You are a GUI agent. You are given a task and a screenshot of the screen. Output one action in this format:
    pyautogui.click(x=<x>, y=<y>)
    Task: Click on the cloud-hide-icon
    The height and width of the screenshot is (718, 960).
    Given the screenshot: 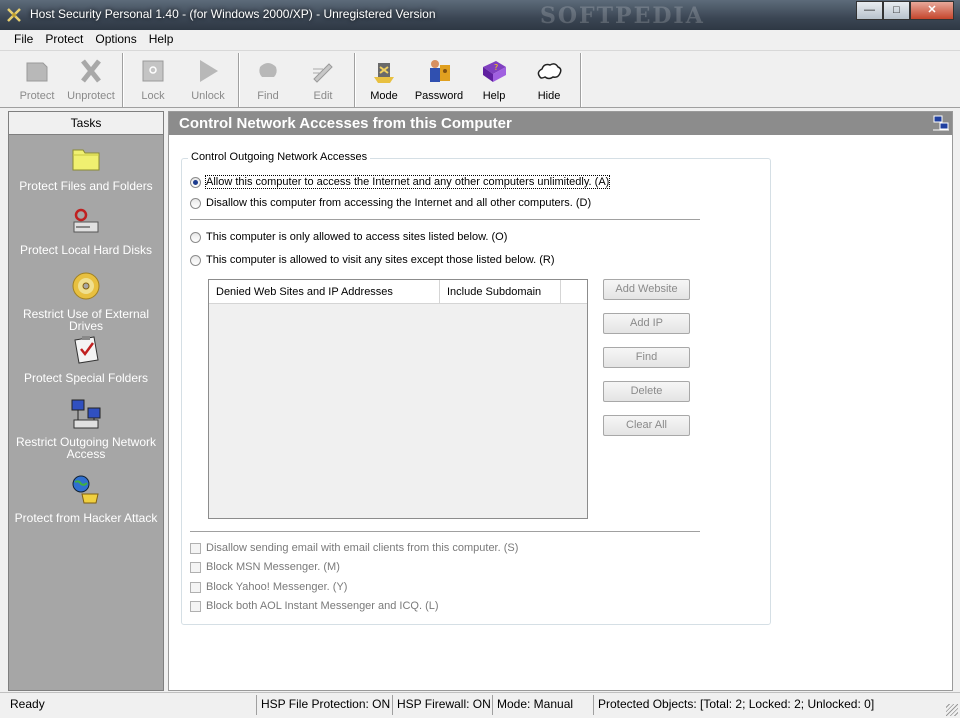 What is the action you would take?
    pyautogui.click(x=549, y=71)
    